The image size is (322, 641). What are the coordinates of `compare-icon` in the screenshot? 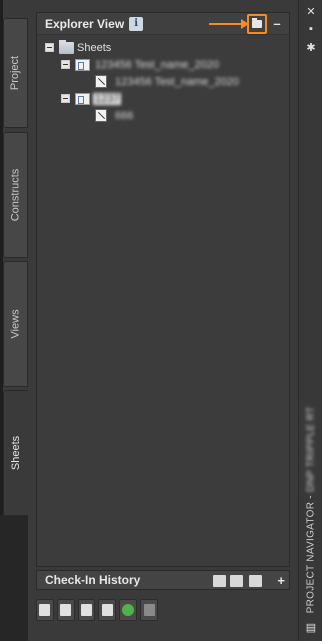 It's located at (219, 581).